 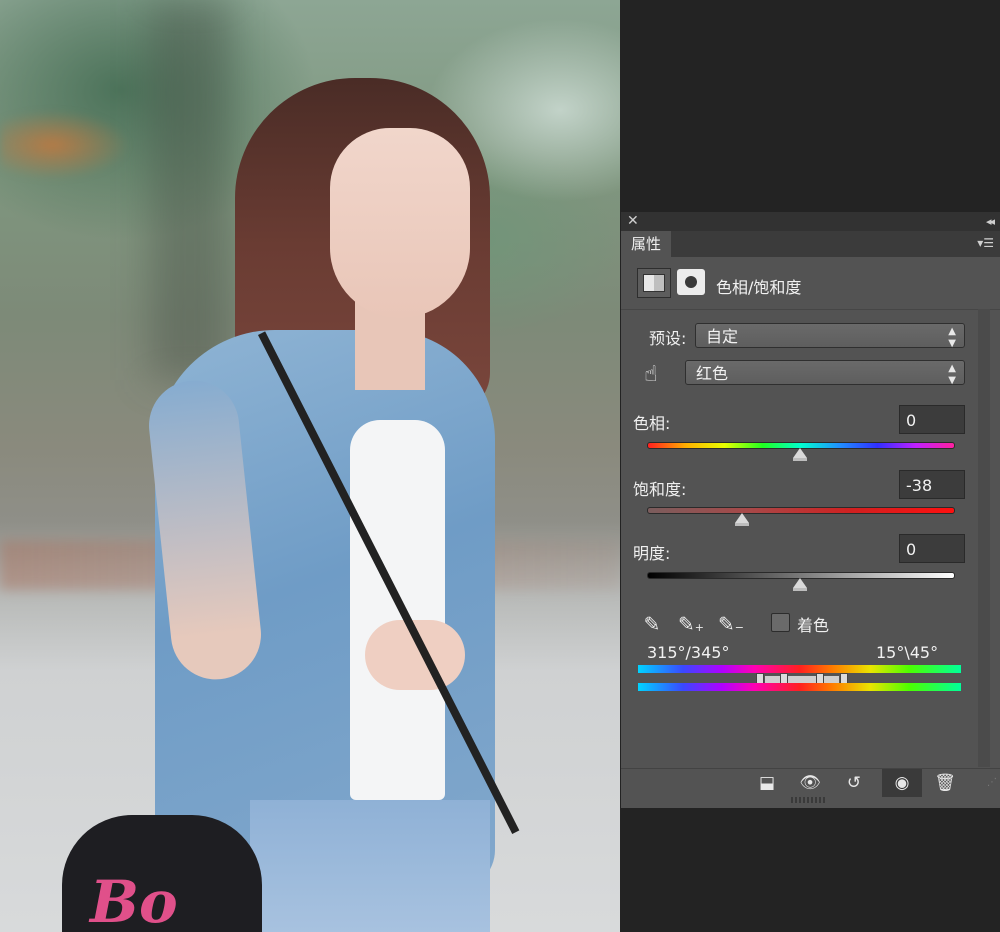 I want to click on eyedropper-icon: ✎, so click(x=652, y=624).